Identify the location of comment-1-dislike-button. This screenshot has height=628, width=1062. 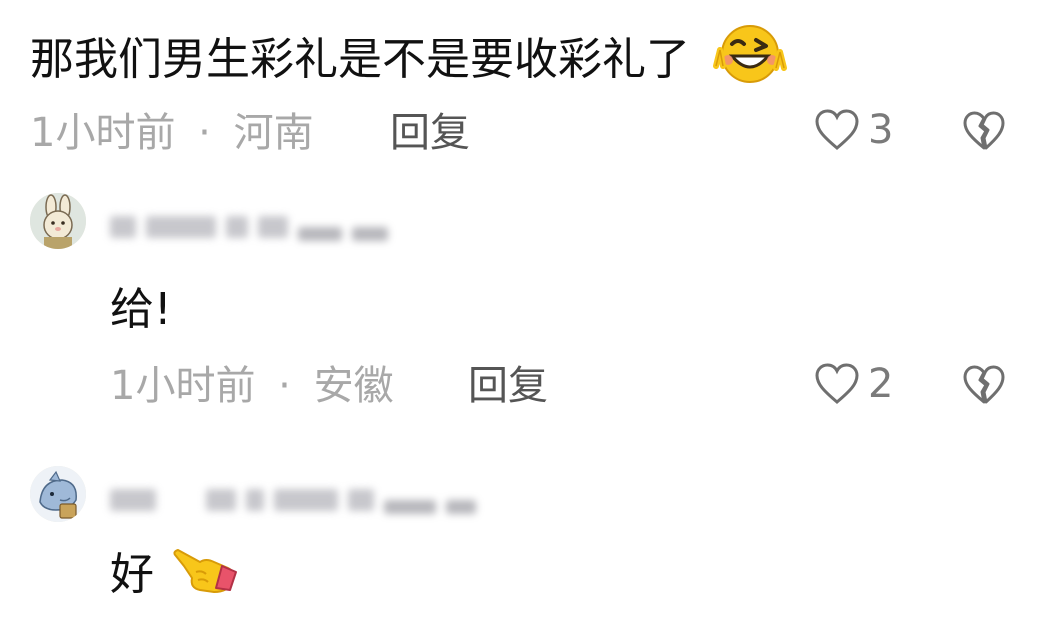
(984, 133).